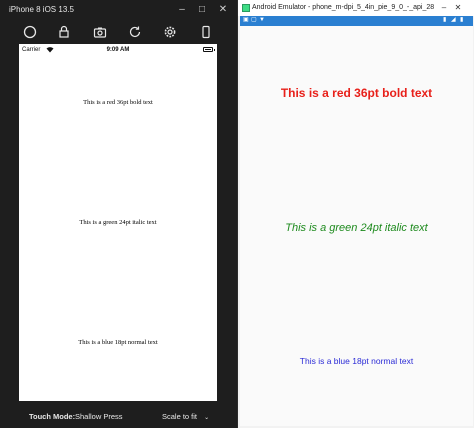  I want to click on ios-status-bar: Carrier 9:09 AM, so click(118, 50).